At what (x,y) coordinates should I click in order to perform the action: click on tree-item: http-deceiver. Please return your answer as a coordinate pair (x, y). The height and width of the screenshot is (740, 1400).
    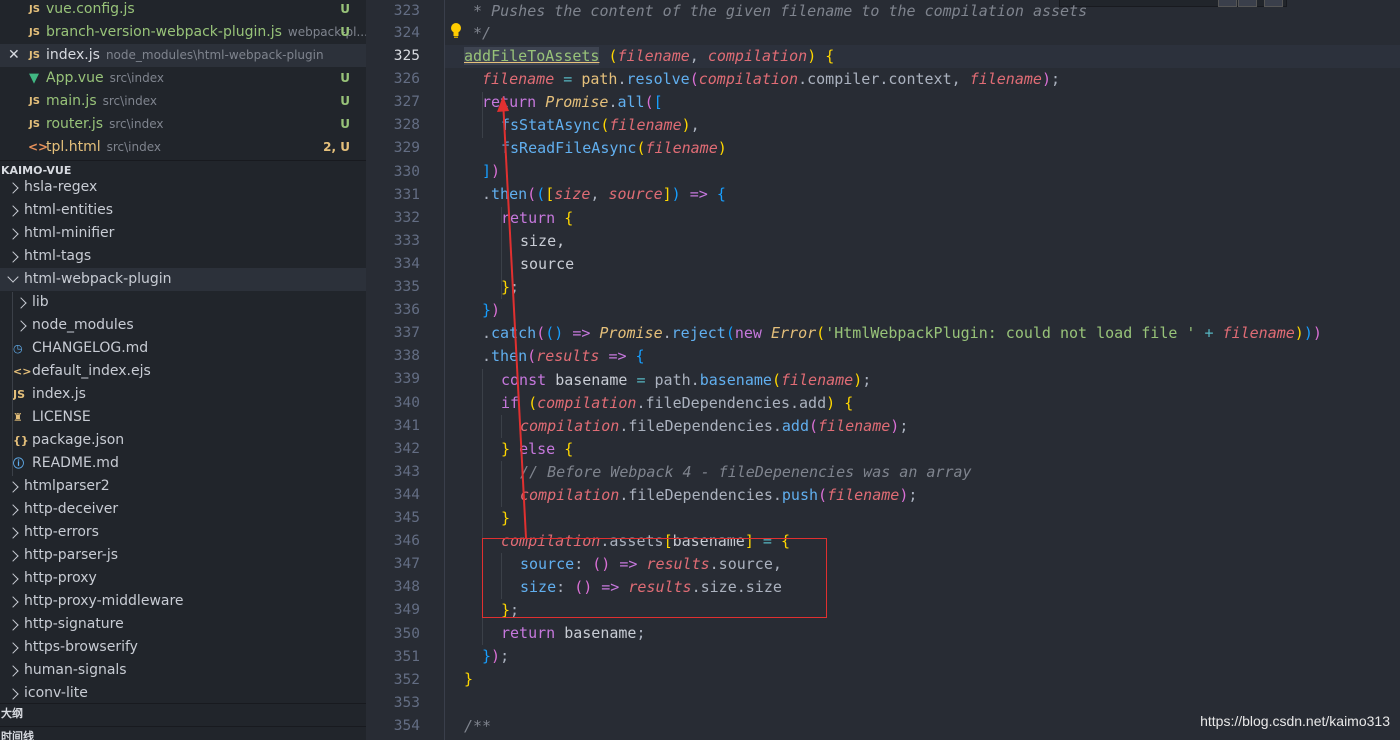
    Looking at the image, I should click on (183, 509).